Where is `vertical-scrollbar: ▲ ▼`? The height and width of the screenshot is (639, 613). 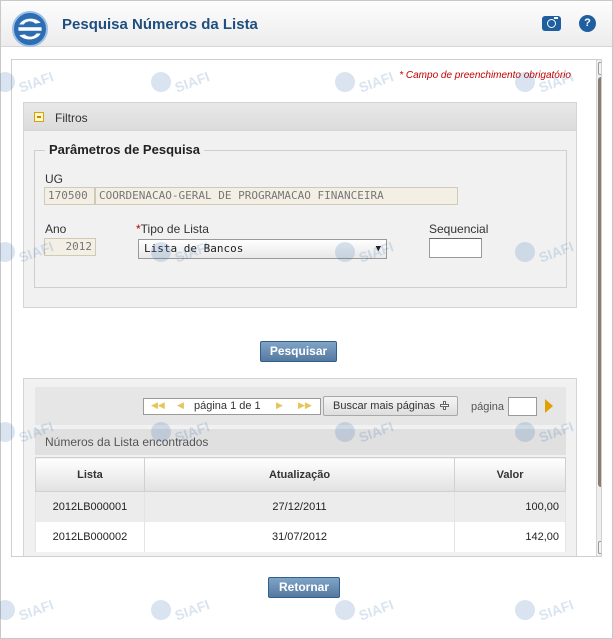
vertical-scrollbar: ▲ ▼ is located at coordinates (598, 308).